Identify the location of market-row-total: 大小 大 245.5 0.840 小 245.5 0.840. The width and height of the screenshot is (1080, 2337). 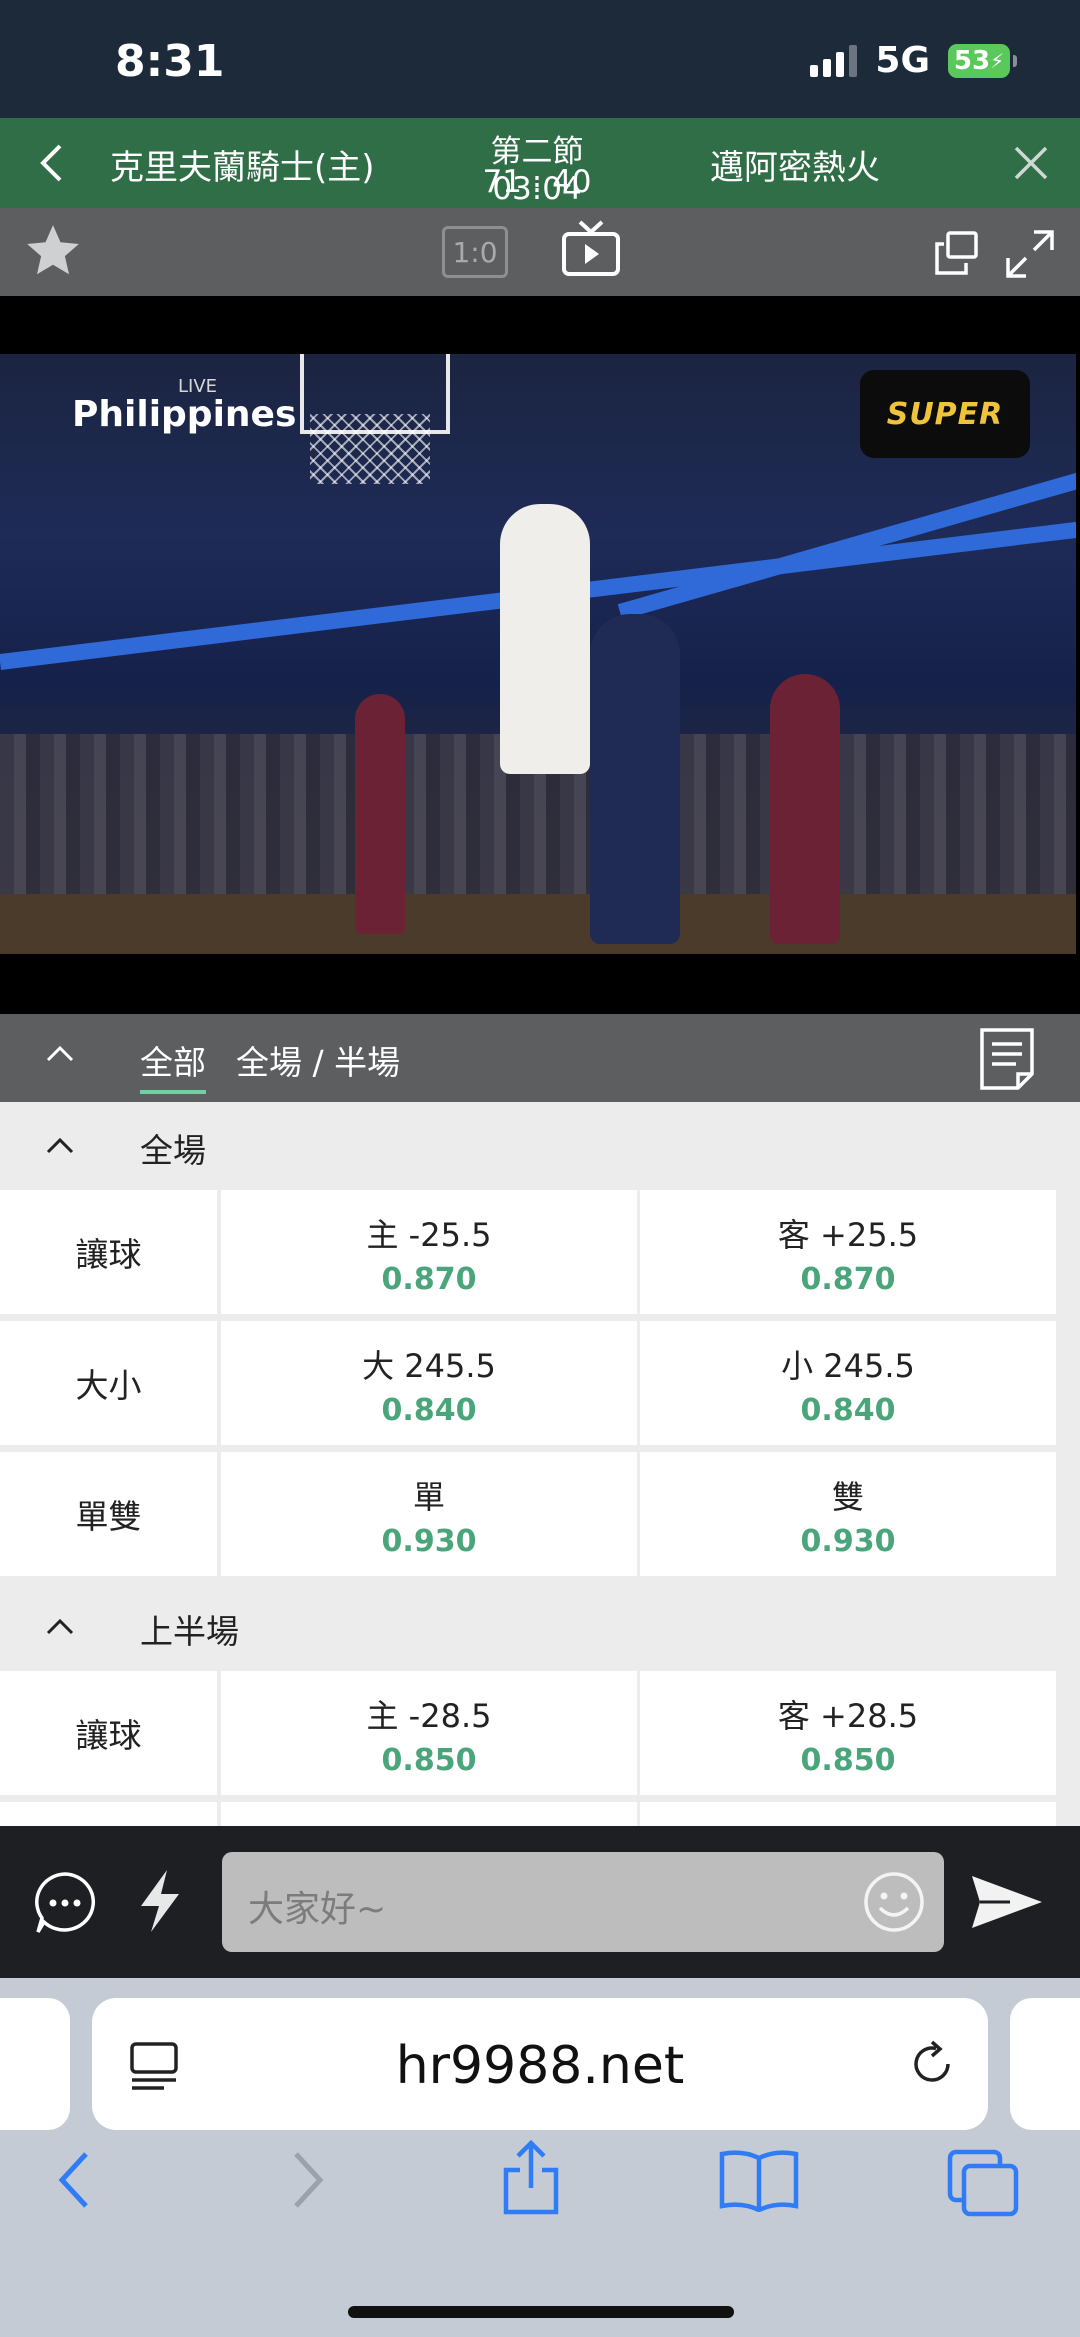
(538, 1384).